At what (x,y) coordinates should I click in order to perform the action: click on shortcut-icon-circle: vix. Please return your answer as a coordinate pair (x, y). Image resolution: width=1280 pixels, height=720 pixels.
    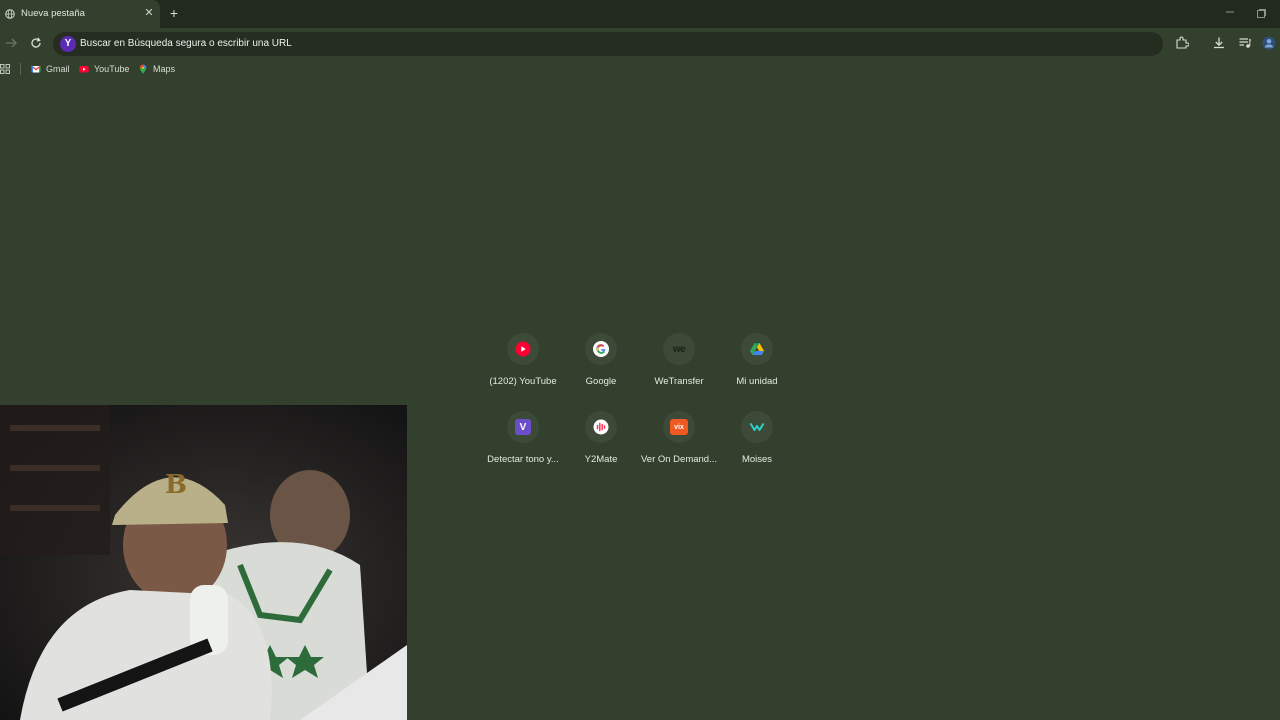
    Looking at the image, I should click on (679, 427).